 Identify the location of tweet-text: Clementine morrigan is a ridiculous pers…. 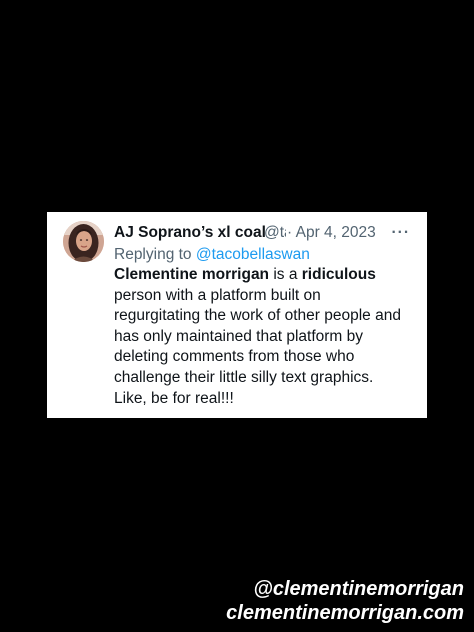
(264, 337).